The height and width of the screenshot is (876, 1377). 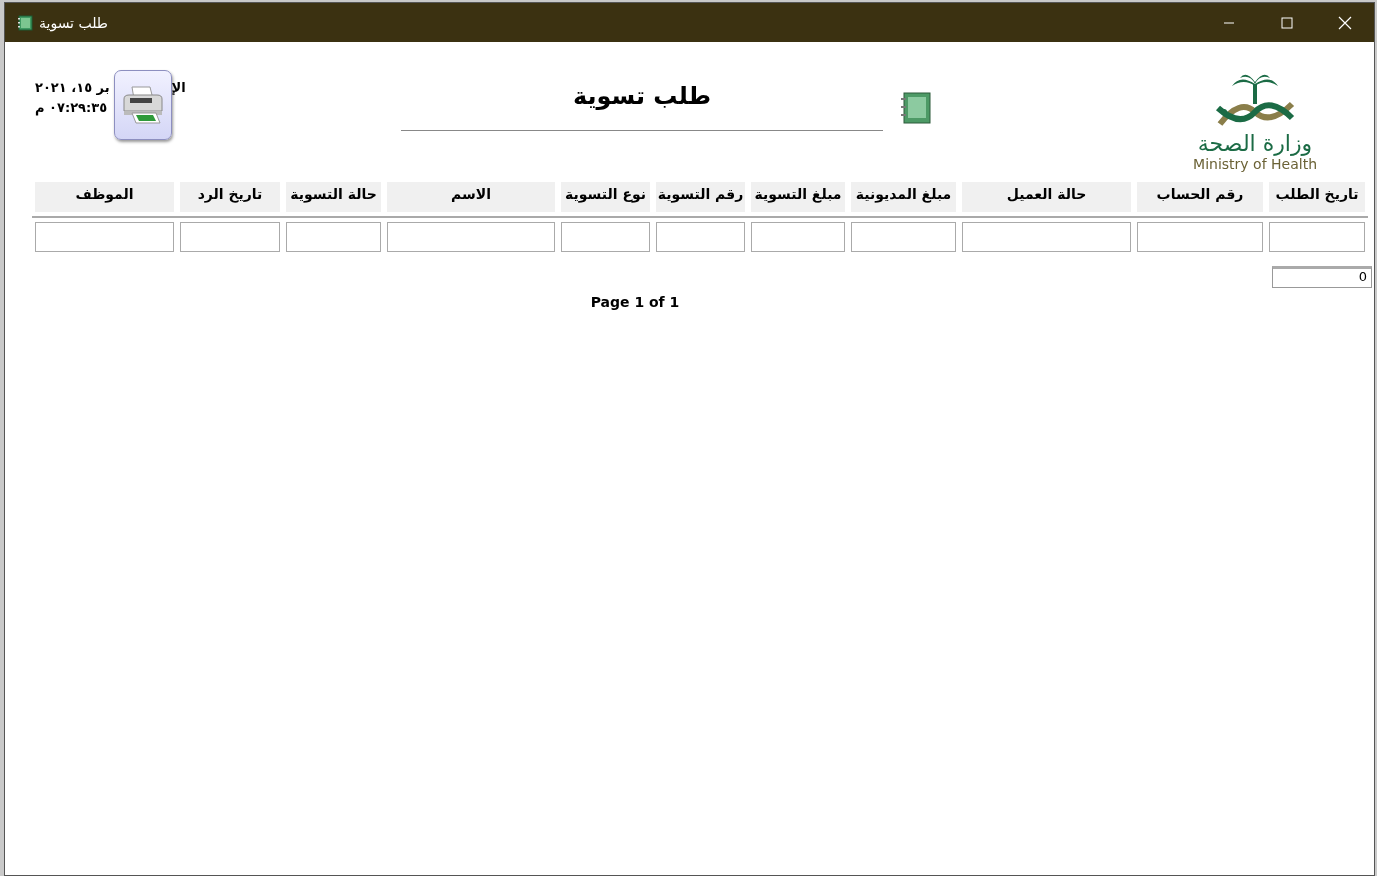 I want to click on column-header: رقم الحساب, so click(x=1200, y=197).